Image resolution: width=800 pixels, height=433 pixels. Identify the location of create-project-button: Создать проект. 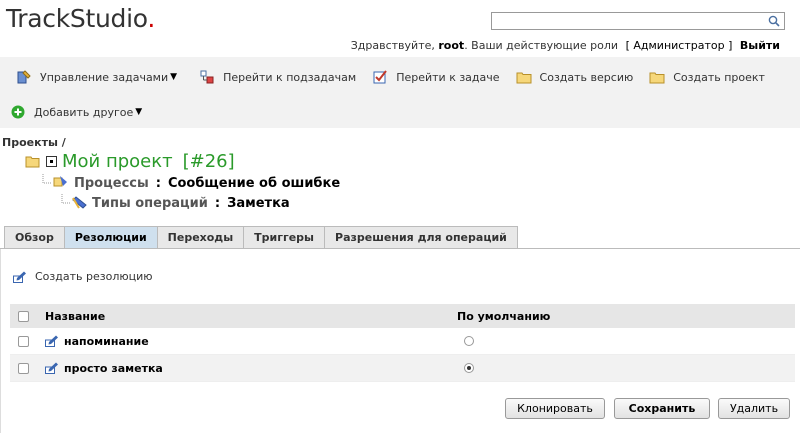
(707, 77).